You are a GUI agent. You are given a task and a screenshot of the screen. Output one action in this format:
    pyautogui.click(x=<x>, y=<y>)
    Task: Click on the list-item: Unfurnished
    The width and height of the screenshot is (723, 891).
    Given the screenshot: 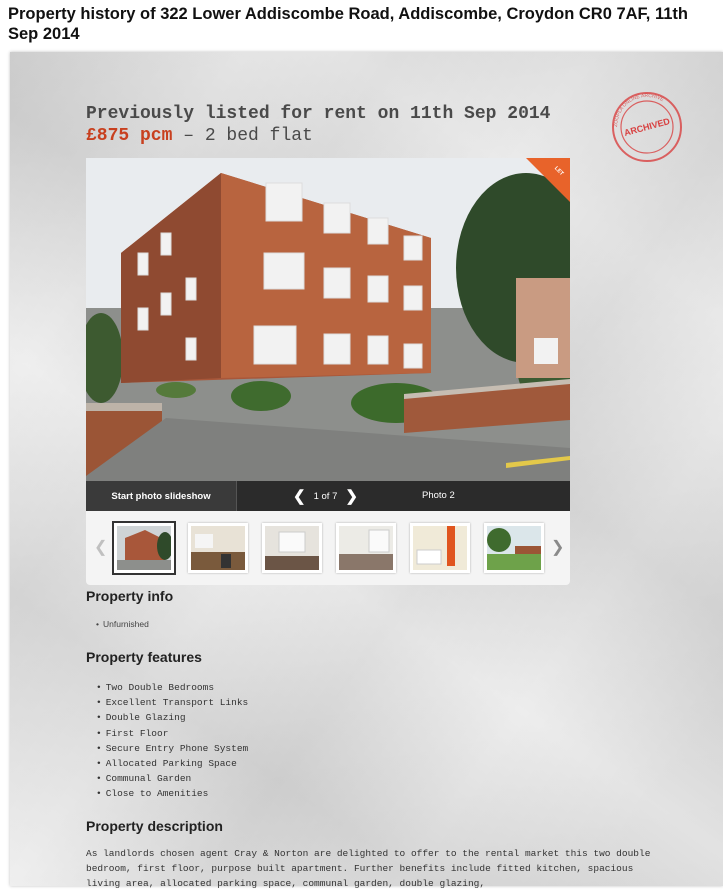 What is the action you would take?
    pyautogui.click(x=122, y=624)
    